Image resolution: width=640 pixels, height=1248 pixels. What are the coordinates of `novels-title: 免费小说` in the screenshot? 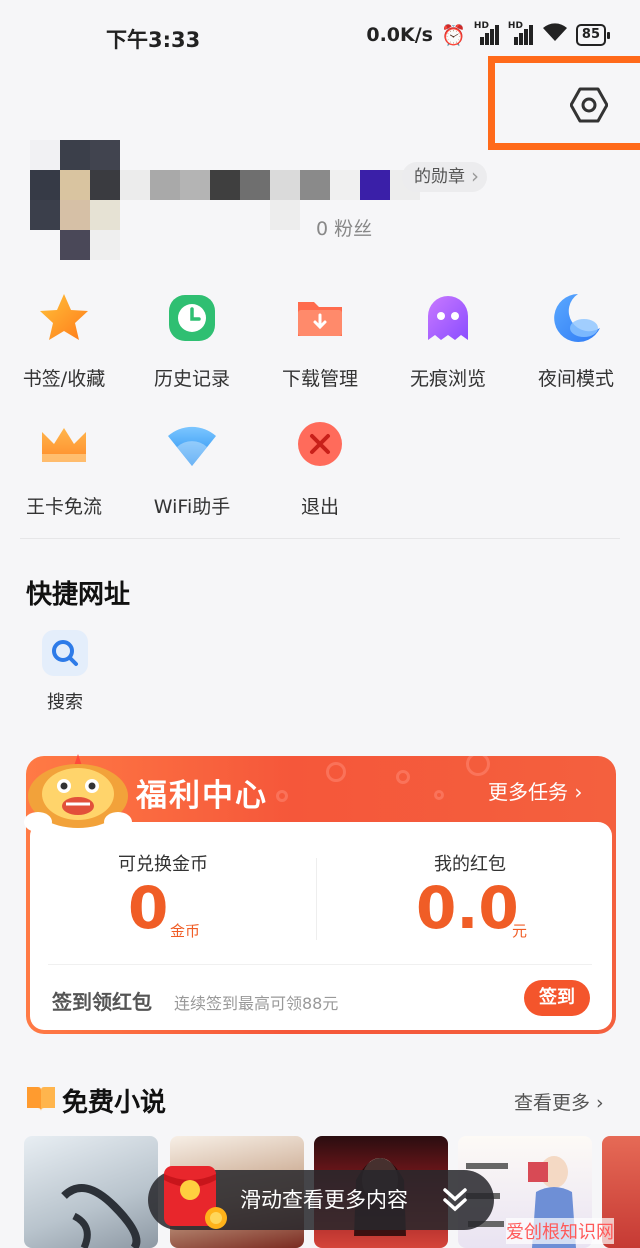 It's located at (114, 1103).